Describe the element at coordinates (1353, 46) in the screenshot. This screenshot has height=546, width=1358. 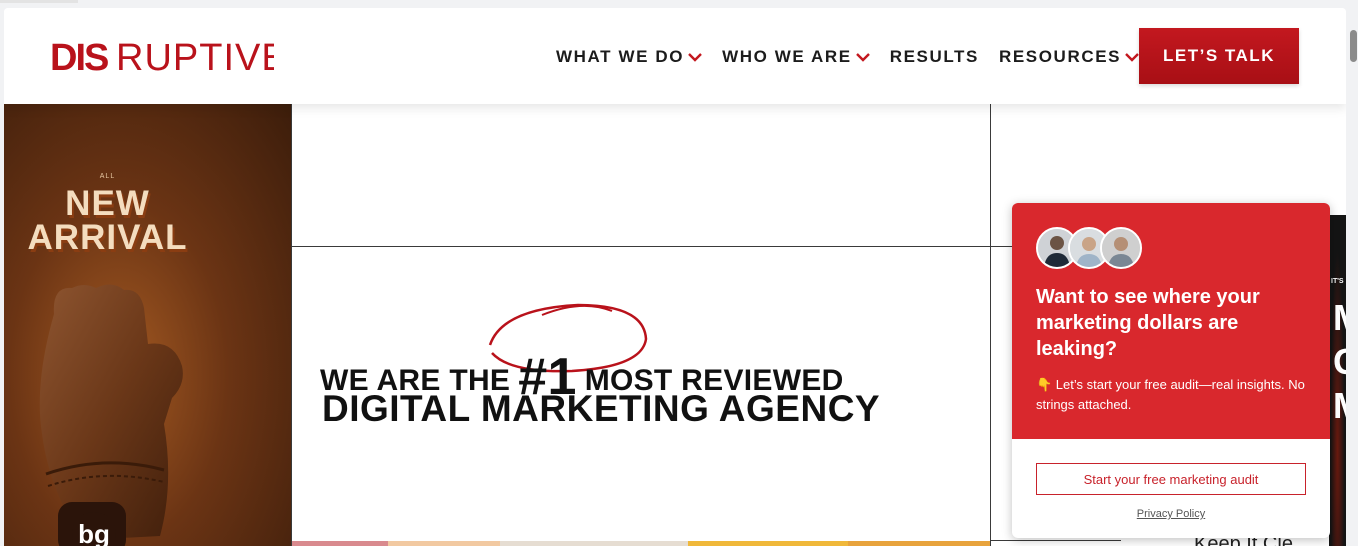
I see `scrollbar-thumb` at that location.